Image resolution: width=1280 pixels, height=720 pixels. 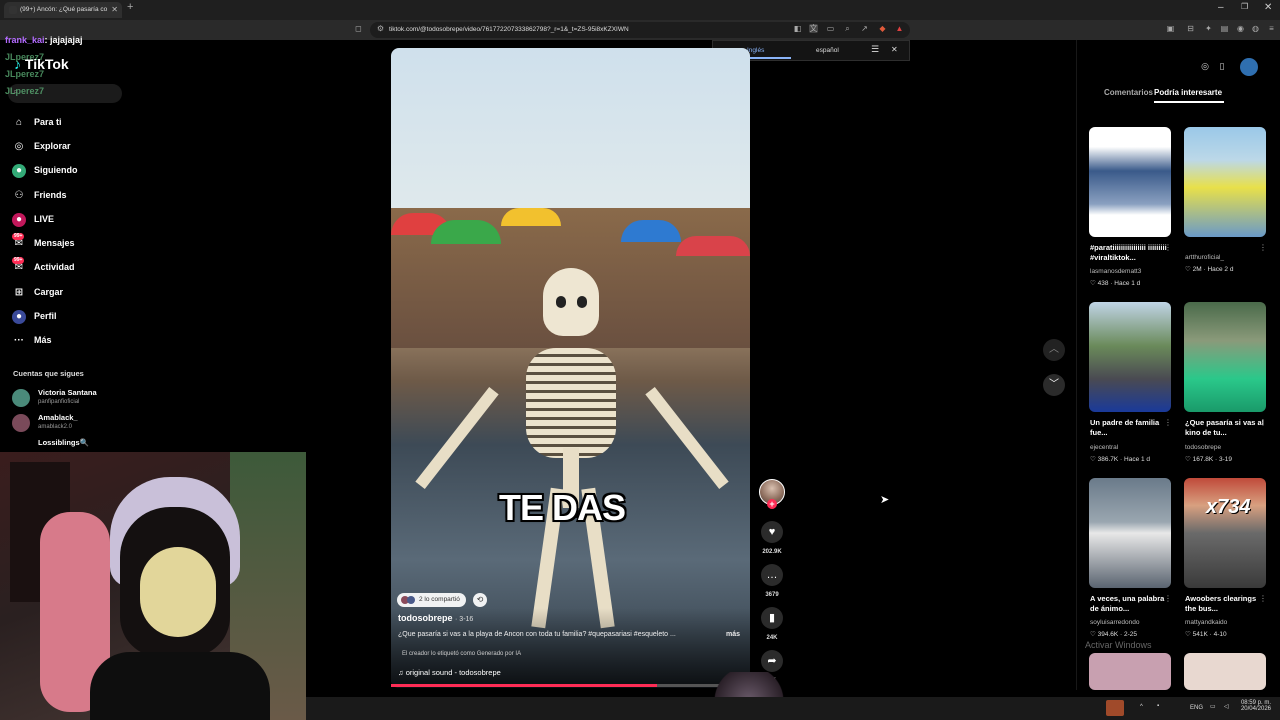 I want to click on minimize-icon: –, so click(x=1221, y=7).